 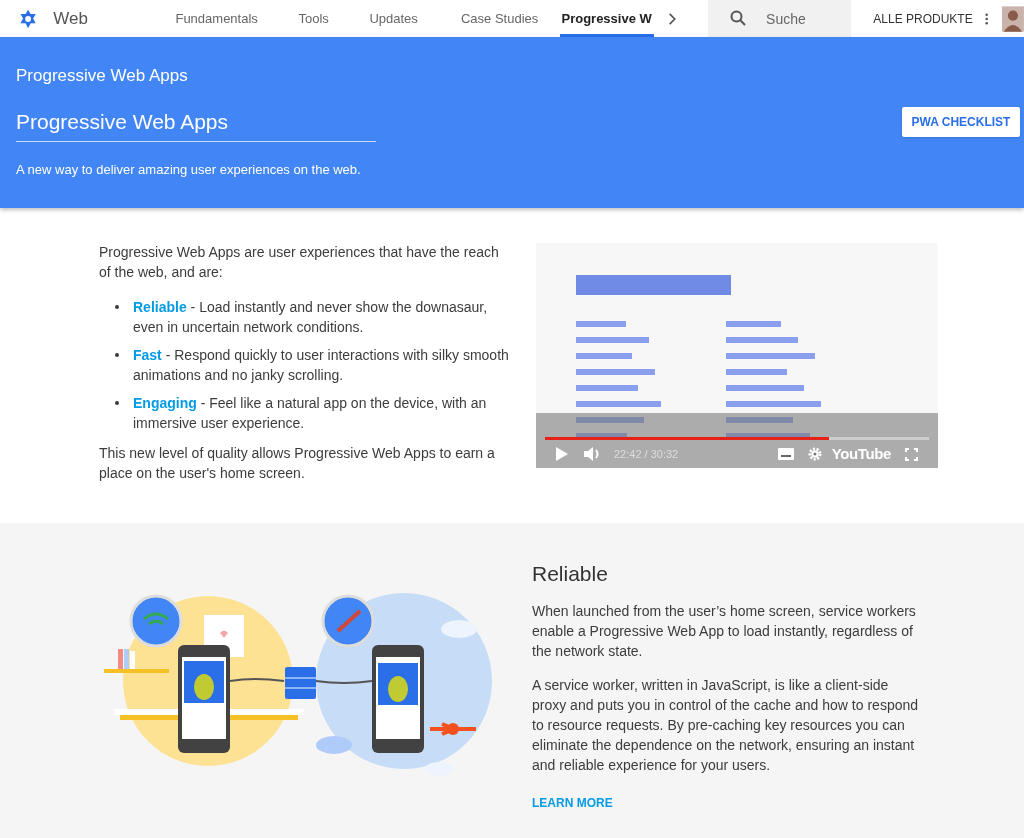 What do you see at coordinates (311, 317) in the screenshot?
I see `feature-text: Reliable - Load instantly and never show the downasaur, even in uncertain network conditions.` at bounding box center [311, 317].